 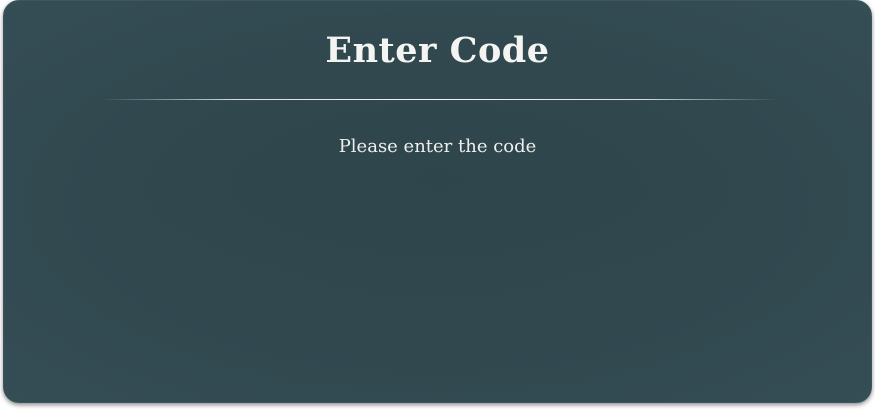 I want to click on dialog-message: Please enter the code, so click(x=437, y=146).